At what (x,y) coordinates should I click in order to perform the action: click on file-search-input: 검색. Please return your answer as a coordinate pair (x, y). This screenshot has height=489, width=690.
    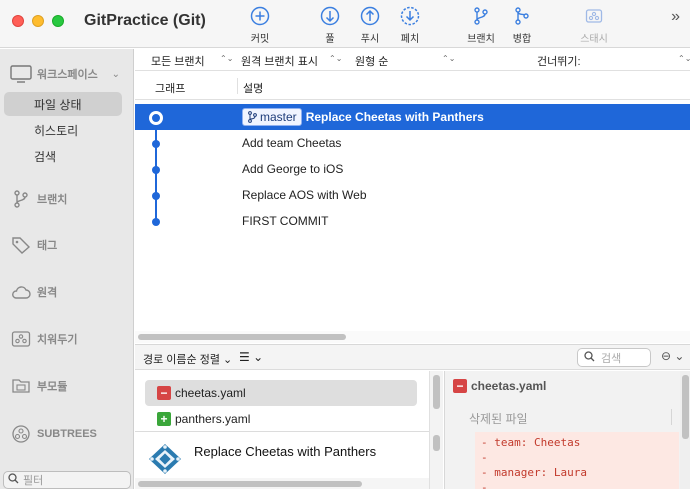
    Looking at the image, I should click on (614, 357).